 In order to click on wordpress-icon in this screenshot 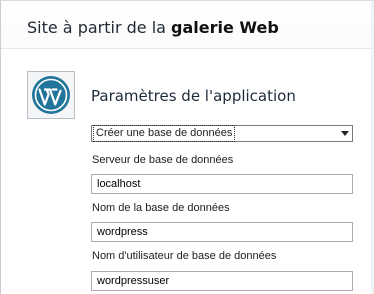, I will do `click(51, 95)`.